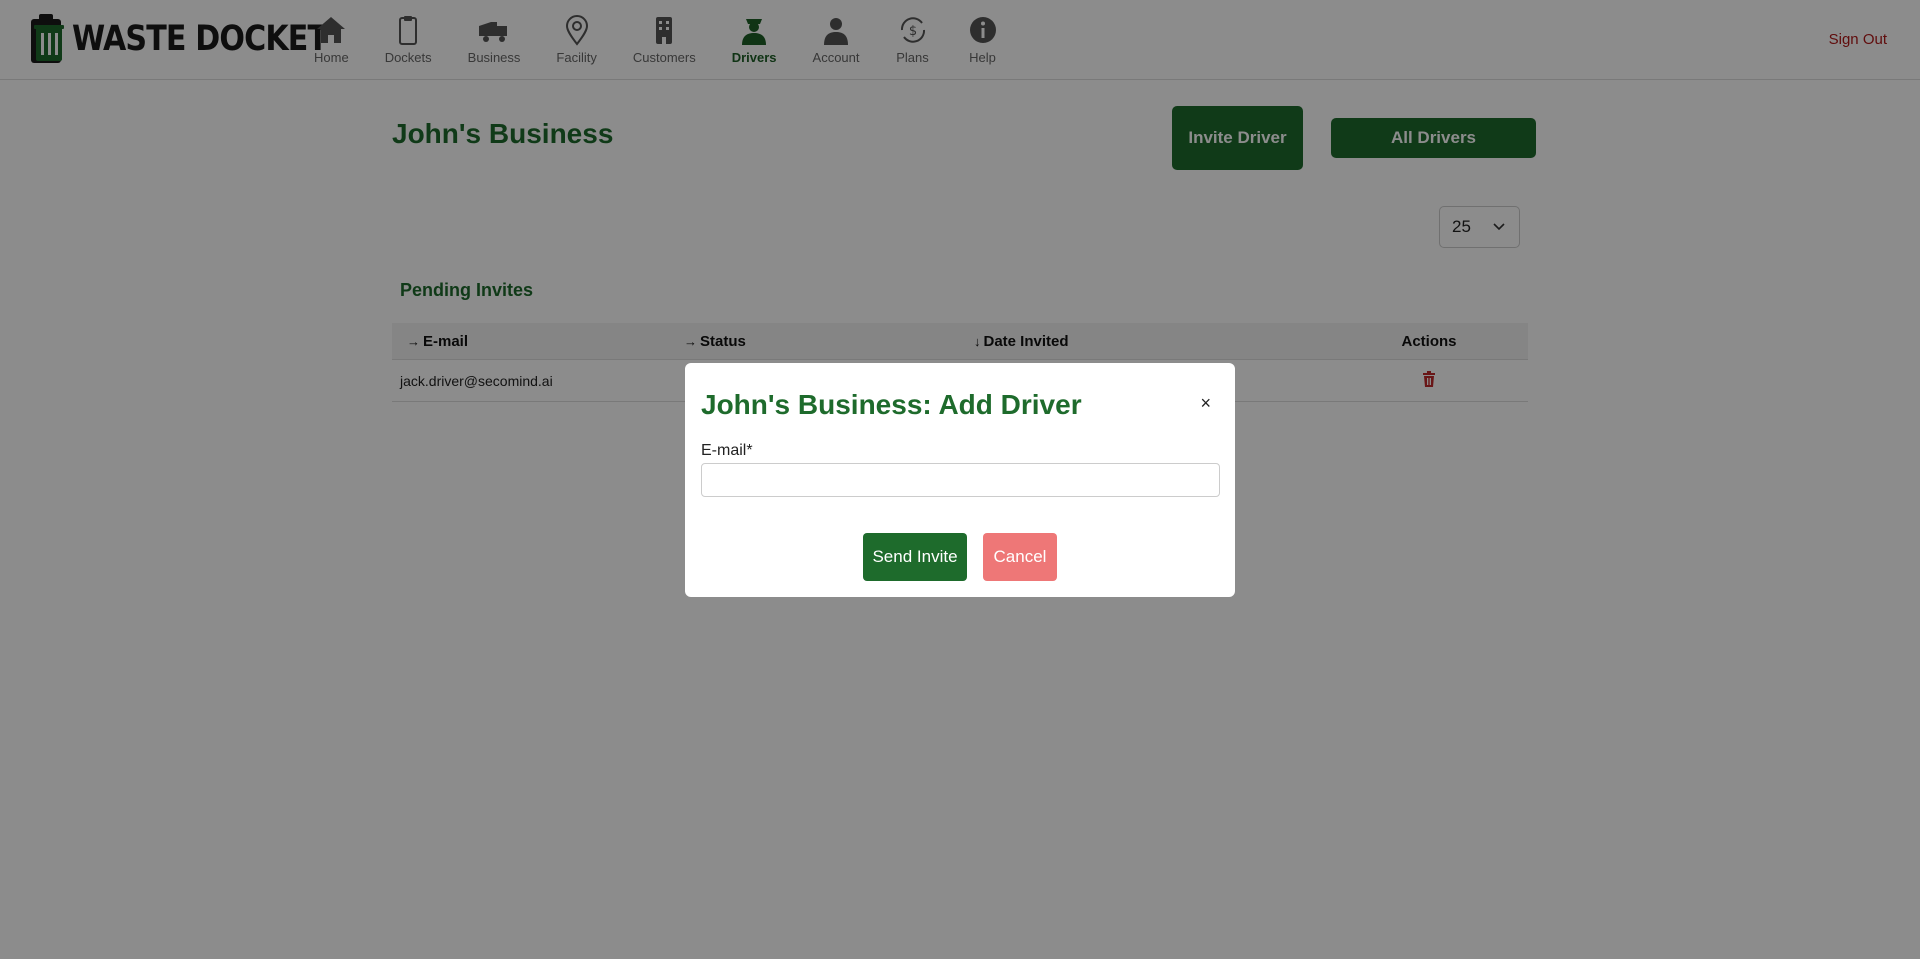 The image size is (1920, 959). I want to click on cancel-button: Cancel, so click(1020, 557).